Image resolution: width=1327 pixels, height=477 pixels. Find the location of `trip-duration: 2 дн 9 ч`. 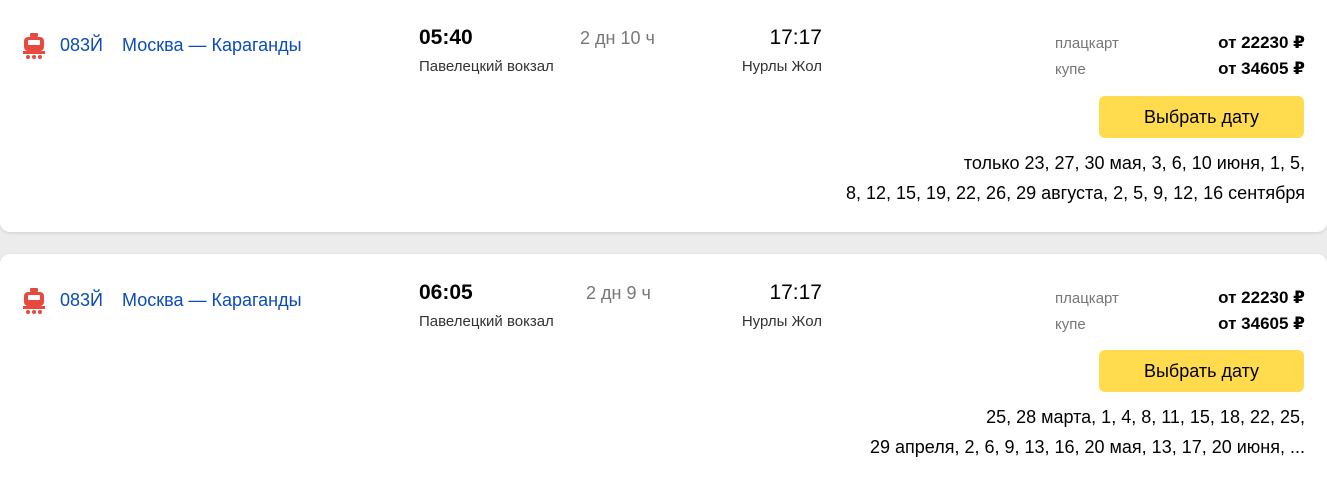

trip-duration: 2 дн 9 ч is located at coordinates (618, 293).